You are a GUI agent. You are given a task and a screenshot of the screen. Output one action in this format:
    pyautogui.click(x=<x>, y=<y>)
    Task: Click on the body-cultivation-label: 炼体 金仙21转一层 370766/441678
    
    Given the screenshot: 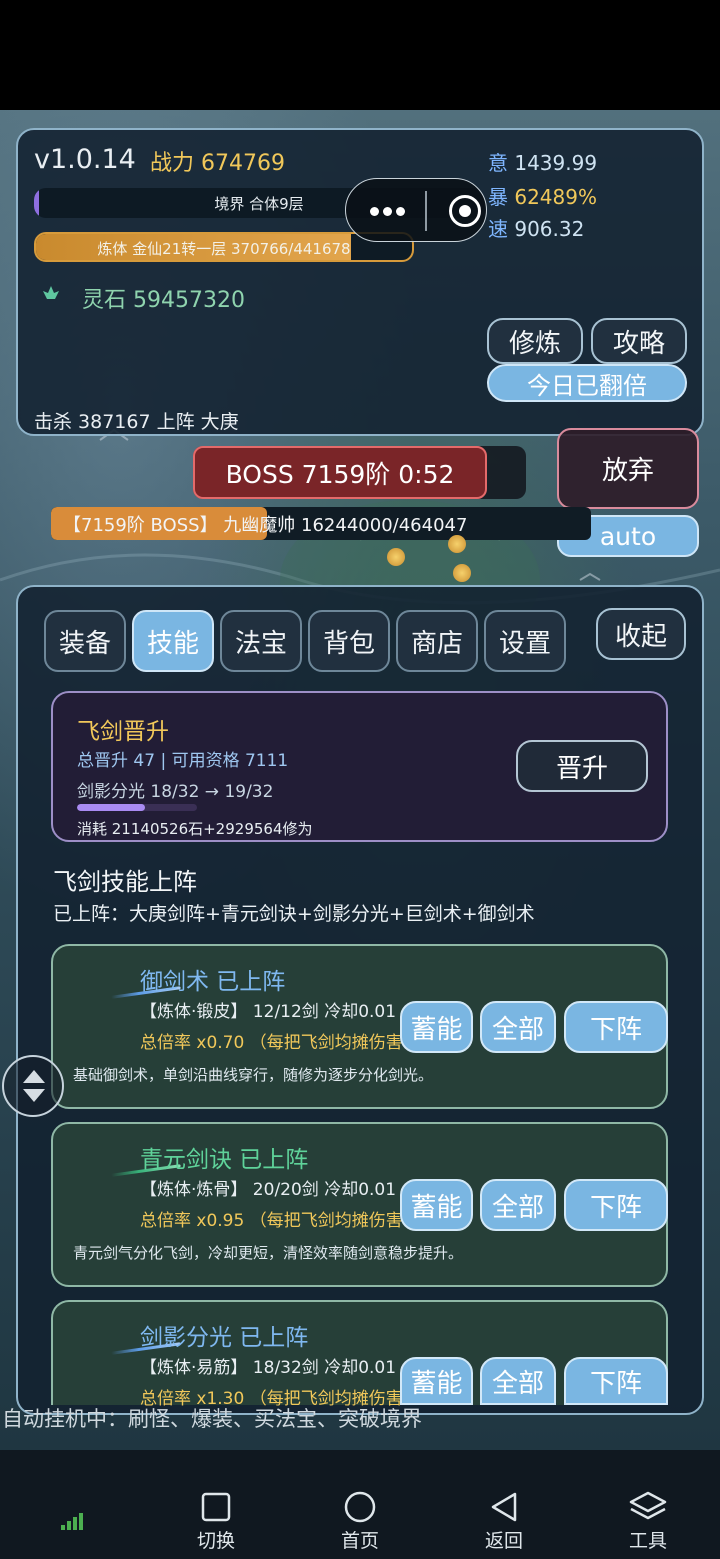 What is the action you would take?
    pyautogui.click(x=224, y=249)
    